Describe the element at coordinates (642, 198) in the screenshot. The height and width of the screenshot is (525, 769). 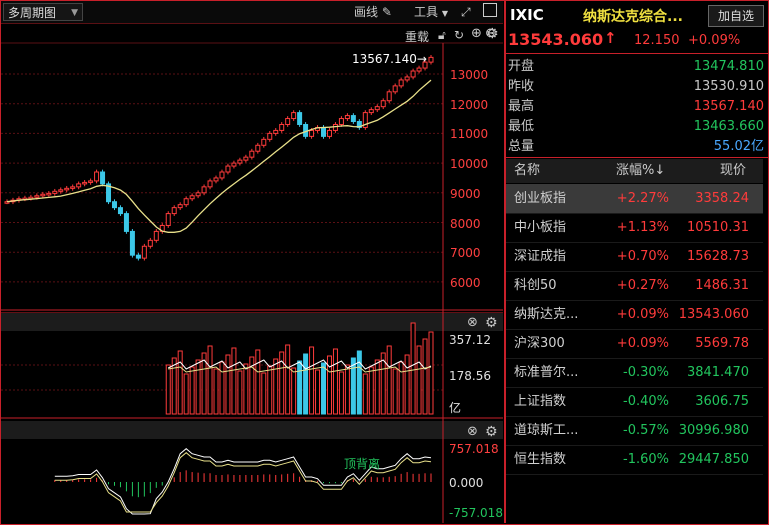
I see `index-change: +2.27%` at that location.